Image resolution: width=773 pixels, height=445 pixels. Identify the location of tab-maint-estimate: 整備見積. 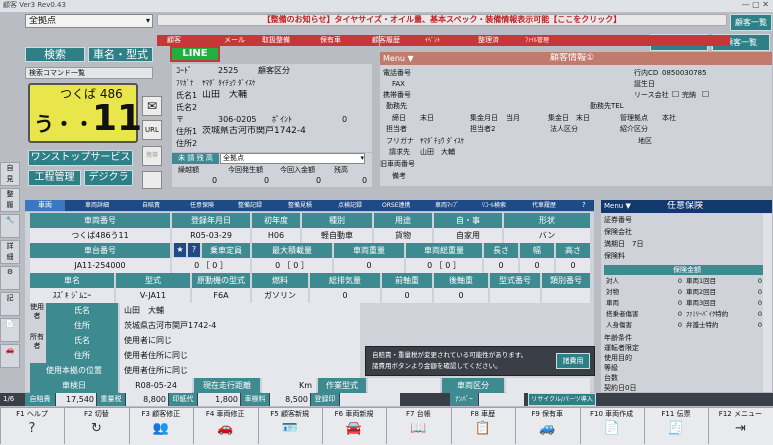
(300, 205).